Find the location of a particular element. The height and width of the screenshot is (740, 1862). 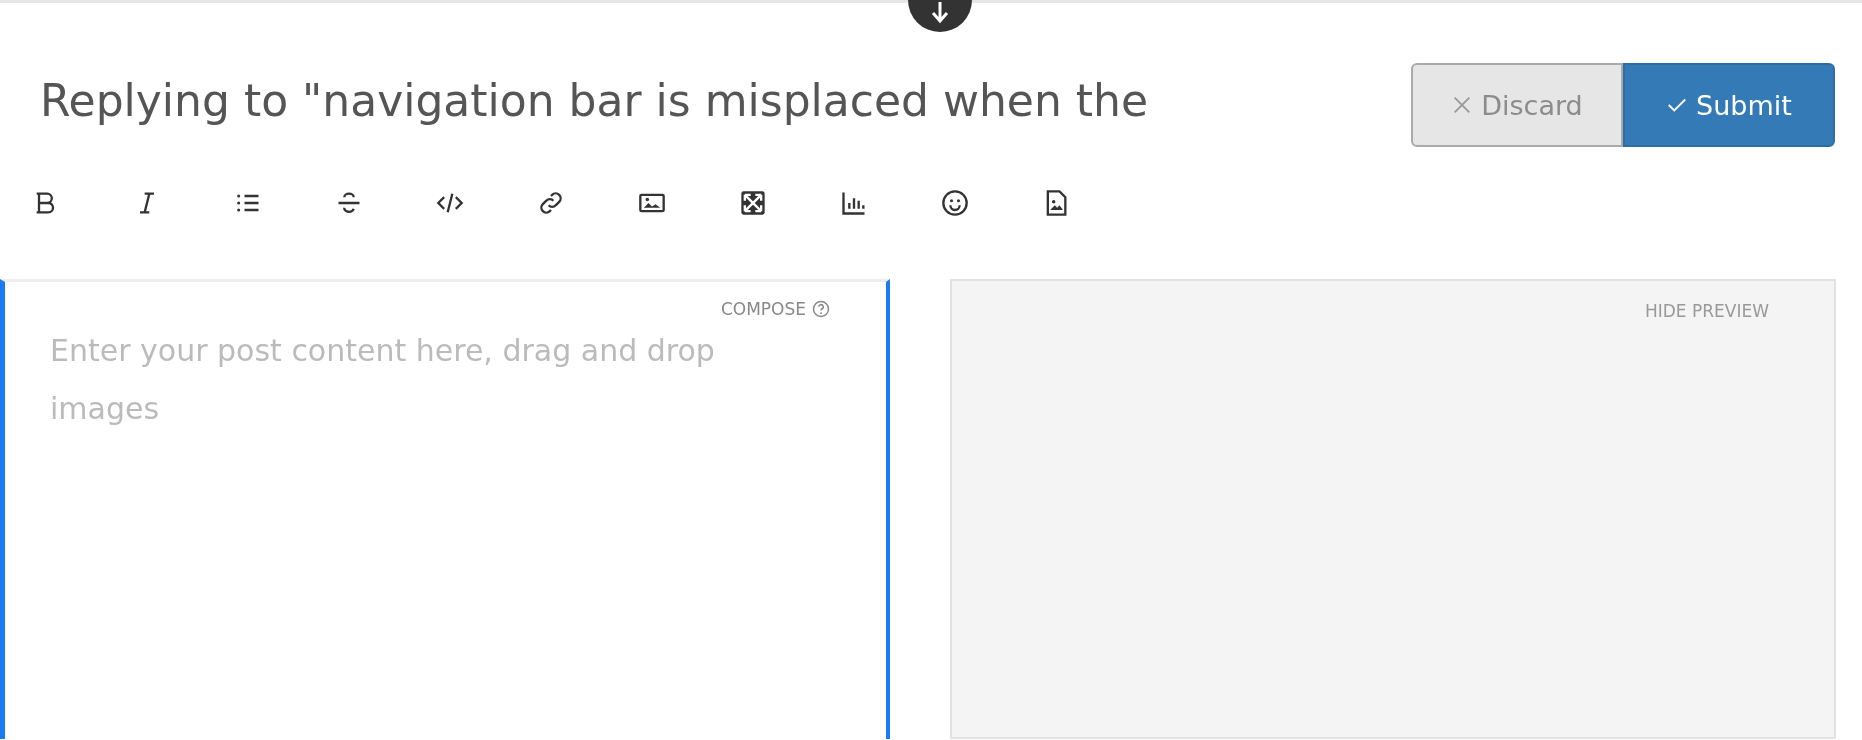

expand-icon is located at coordinates (753, 203).